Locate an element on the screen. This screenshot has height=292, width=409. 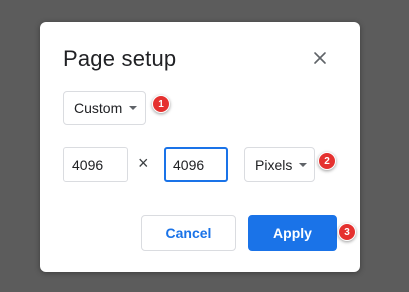
size-preset-dropdown: Custom is located at coordinates (104, 108).